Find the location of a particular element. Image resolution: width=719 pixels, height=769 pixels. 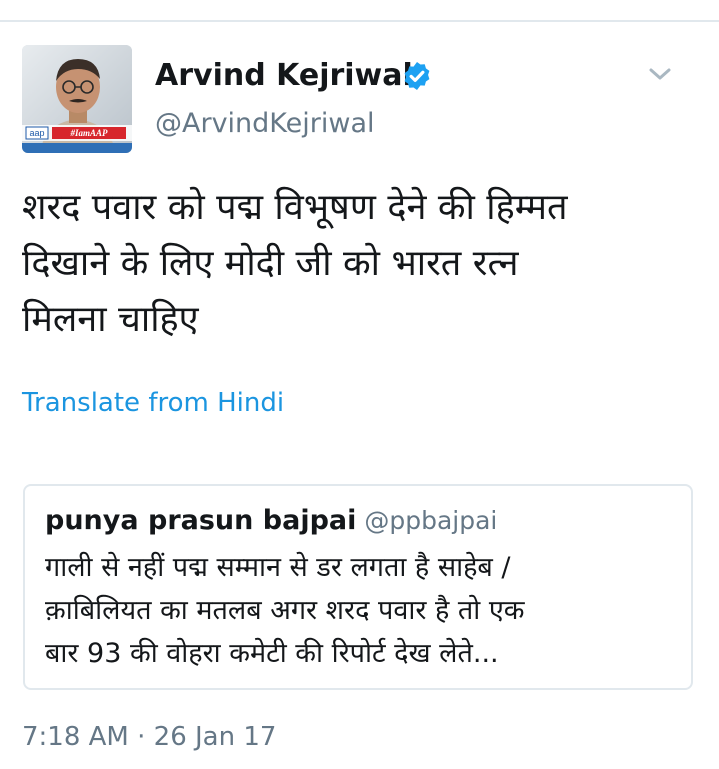

tweet-text-line: दिखाने के लिए मोदी जी को भारत रत्न is located at coordinates (270, 263).